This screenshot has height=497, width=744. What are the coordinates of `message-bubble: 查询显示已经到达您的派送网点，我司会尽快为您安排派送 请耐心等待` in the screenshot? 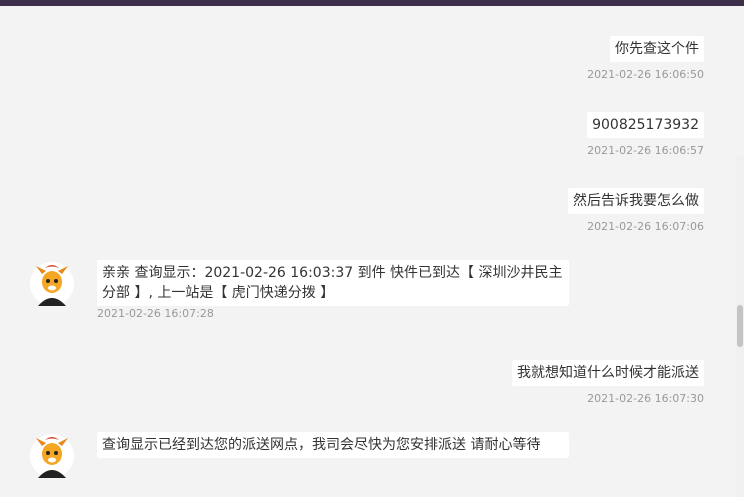 It's located at (333, 445).